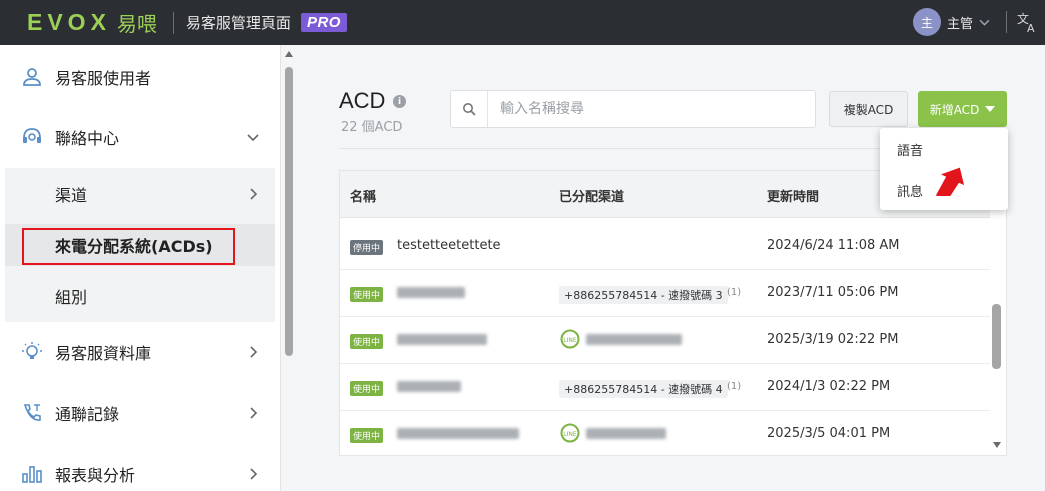 This screenshot has width=1045, height=491. Describe the element at coordinates (833, 339) in the screenshot. I see `updated-time: 2025/3/19 02:22 PM` at that location.